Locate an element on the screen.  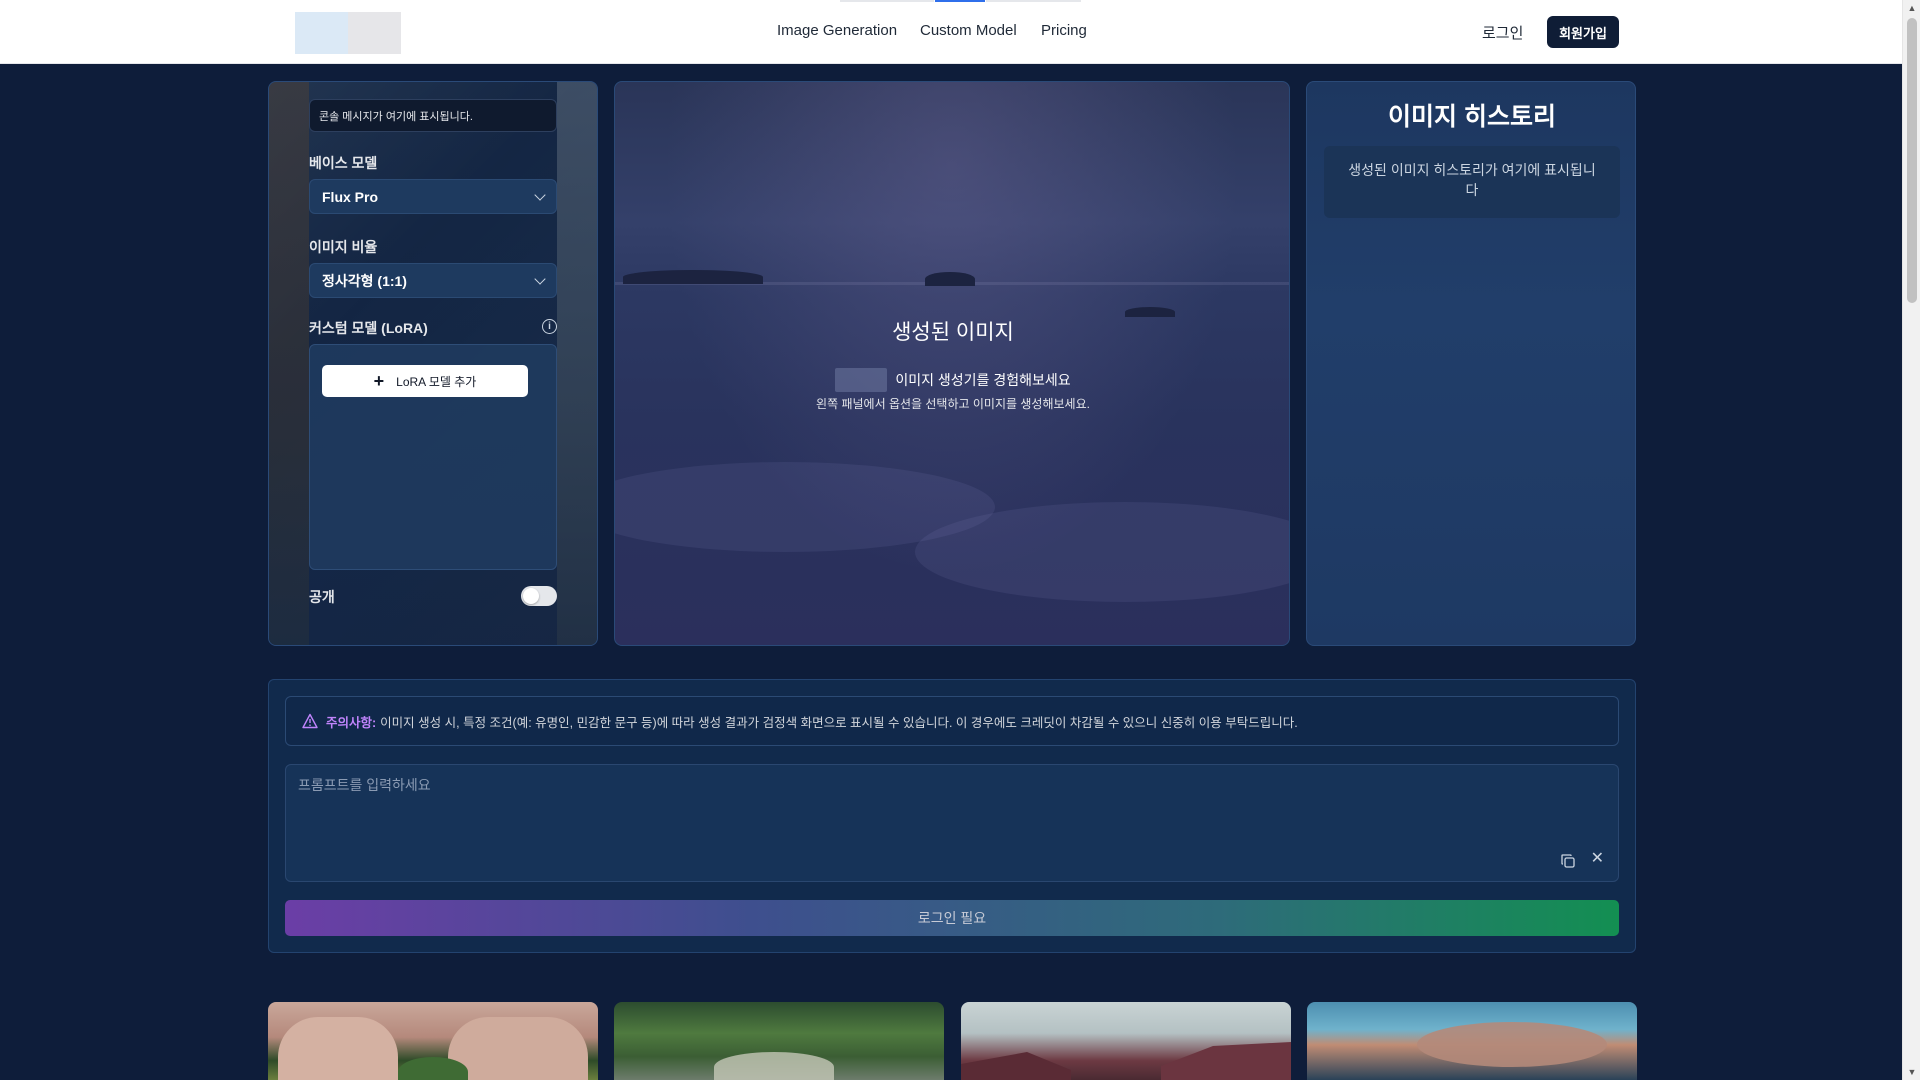
info-icon: i is located at coordinates (549, 326).